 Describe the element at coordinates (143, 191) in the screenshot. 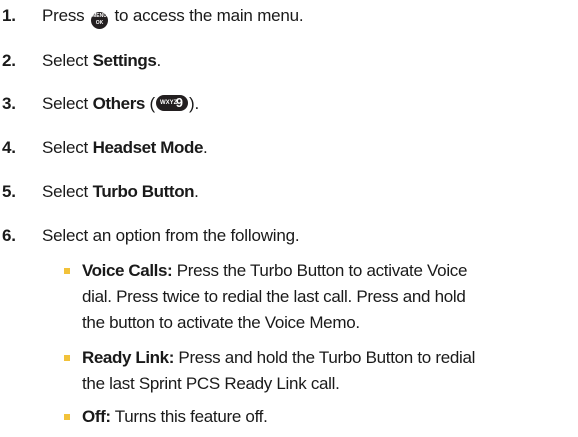

I see `menu-item-turbo-button: Turbo Button` at that location.